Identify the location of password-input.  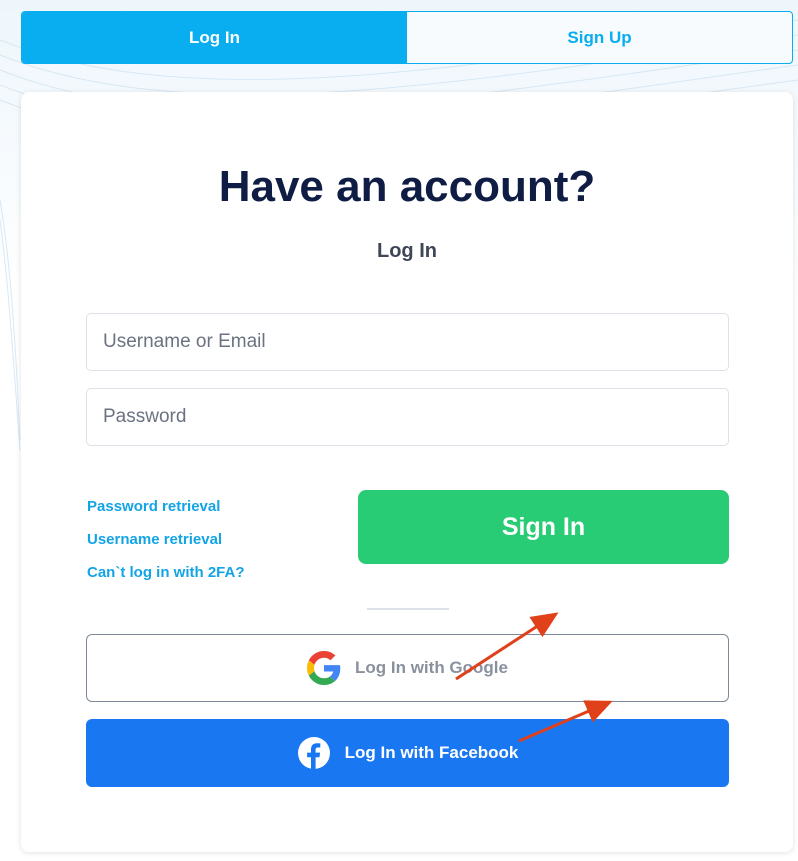
(407, 417).